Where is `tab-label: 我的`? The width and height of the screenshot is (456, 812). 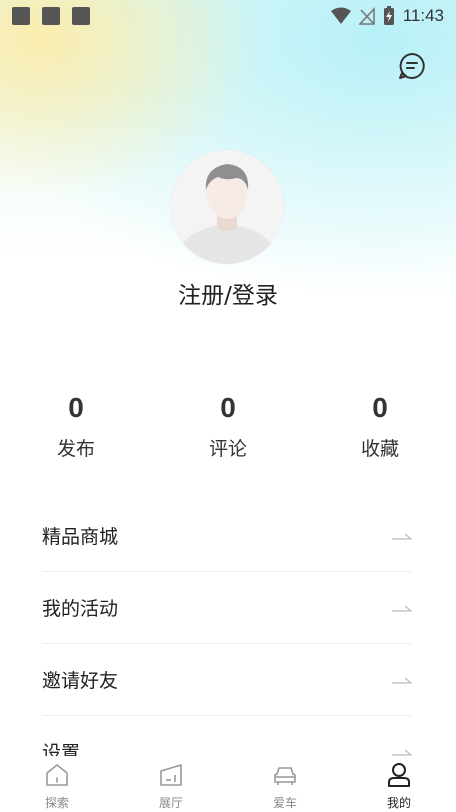 tab-label: 我的 is located at coordinates (398, 803).